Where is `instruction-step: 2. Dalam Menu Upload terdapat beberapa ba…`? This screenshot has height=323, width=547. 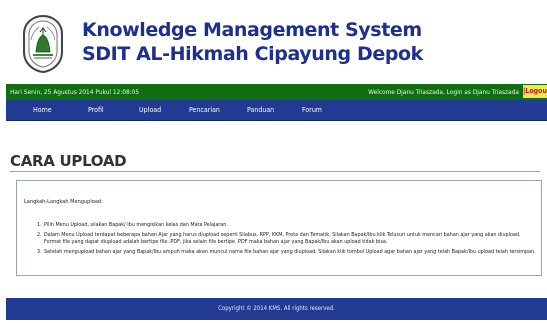 instruction-step: 2. Dalam Menu Upload terdapat beberapa ba… is located at coordinates (279, 238).